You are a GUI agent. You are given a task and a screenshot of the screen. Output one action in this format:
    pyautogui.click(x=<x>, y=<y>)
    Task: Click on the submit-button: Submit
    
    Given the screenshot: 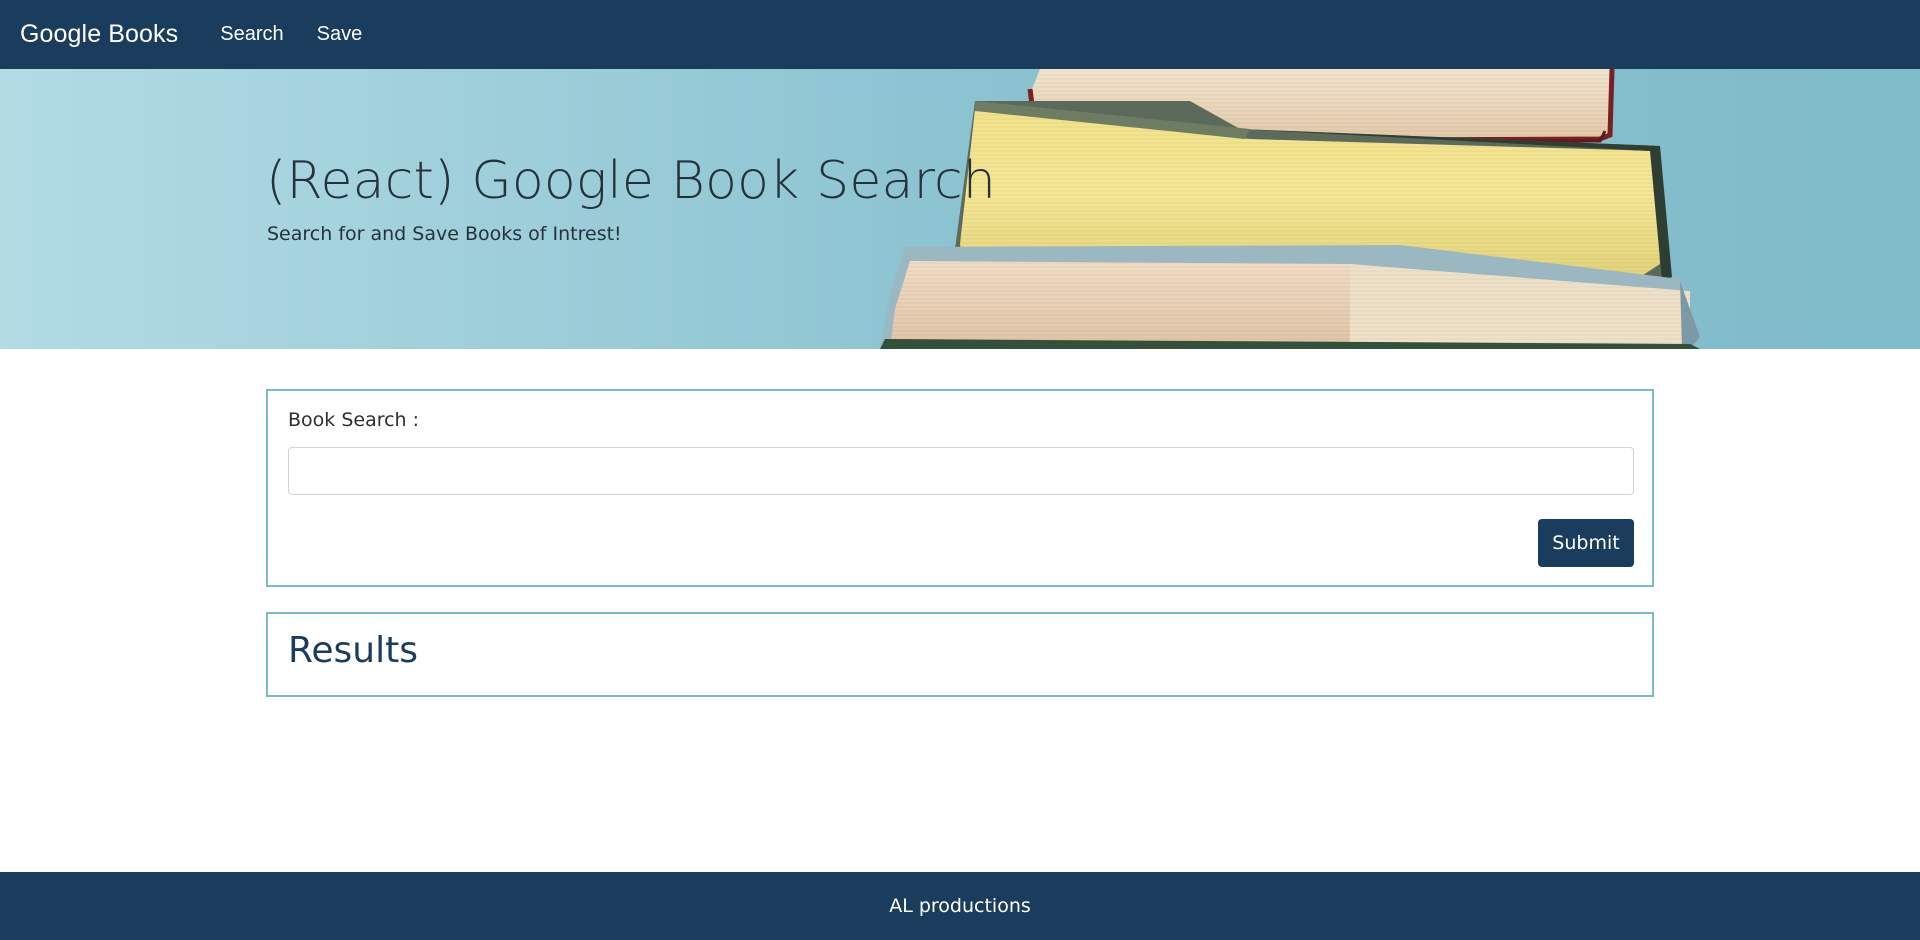 What is the action you would take?
    pyautogui.click(x=1586, y=543)
    